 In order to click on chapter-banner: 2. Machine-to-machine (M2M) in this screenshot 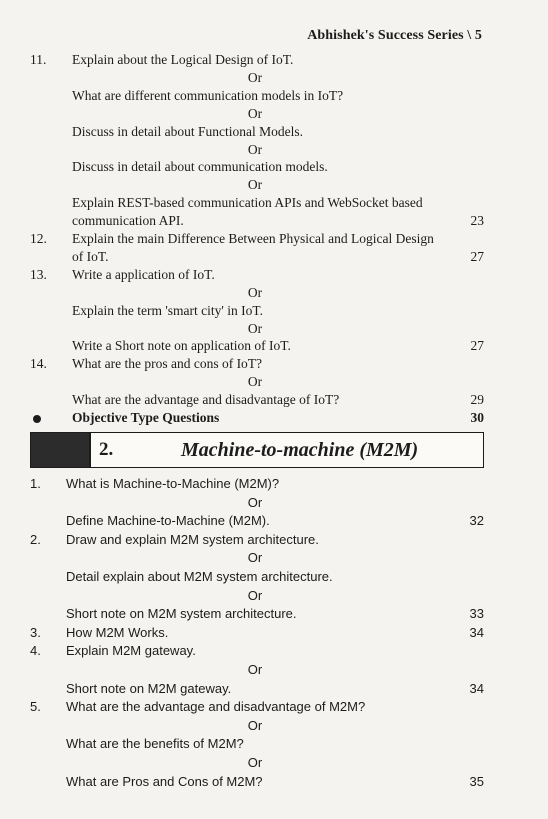, I will do `click(257, 450)`.